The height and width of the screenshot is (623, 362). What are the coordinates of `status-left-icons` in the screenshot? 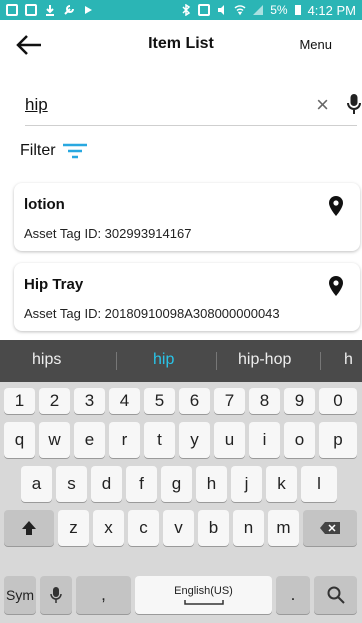 It's located at (50, 10).